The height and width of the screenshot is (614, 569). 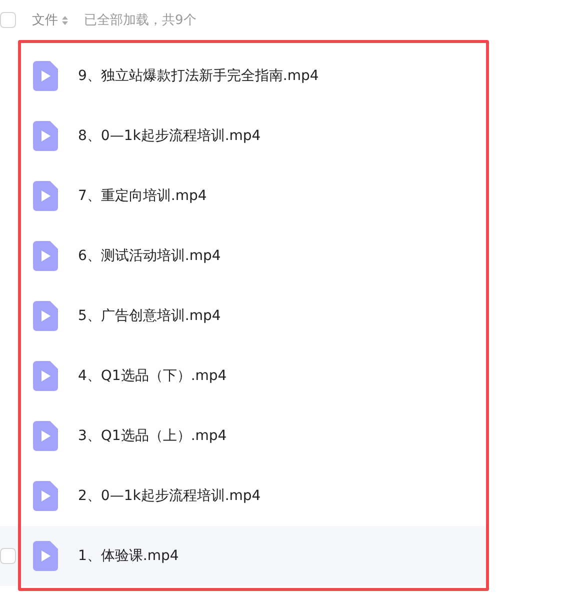 What do you see at coordinates (152, 376) in the screenshot?
I see `file-name: 4、Q1选品（下）.mp4` at bounding box center [152, 376].